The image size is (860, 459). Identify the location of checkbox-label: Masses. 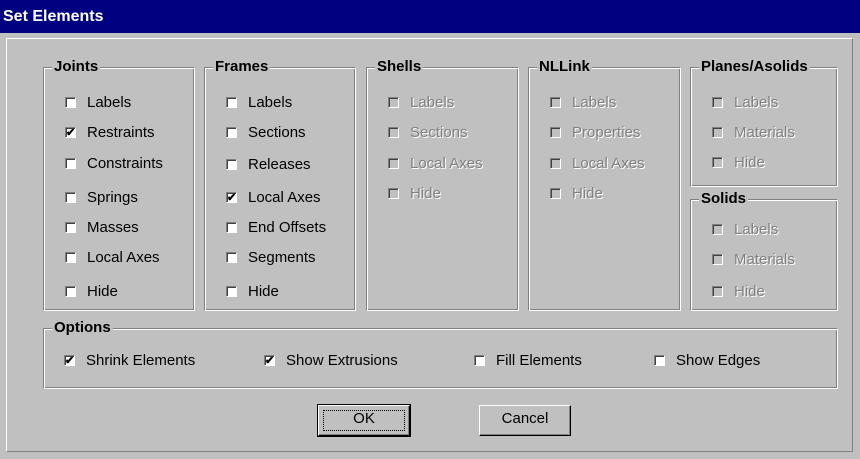
(113, 227).